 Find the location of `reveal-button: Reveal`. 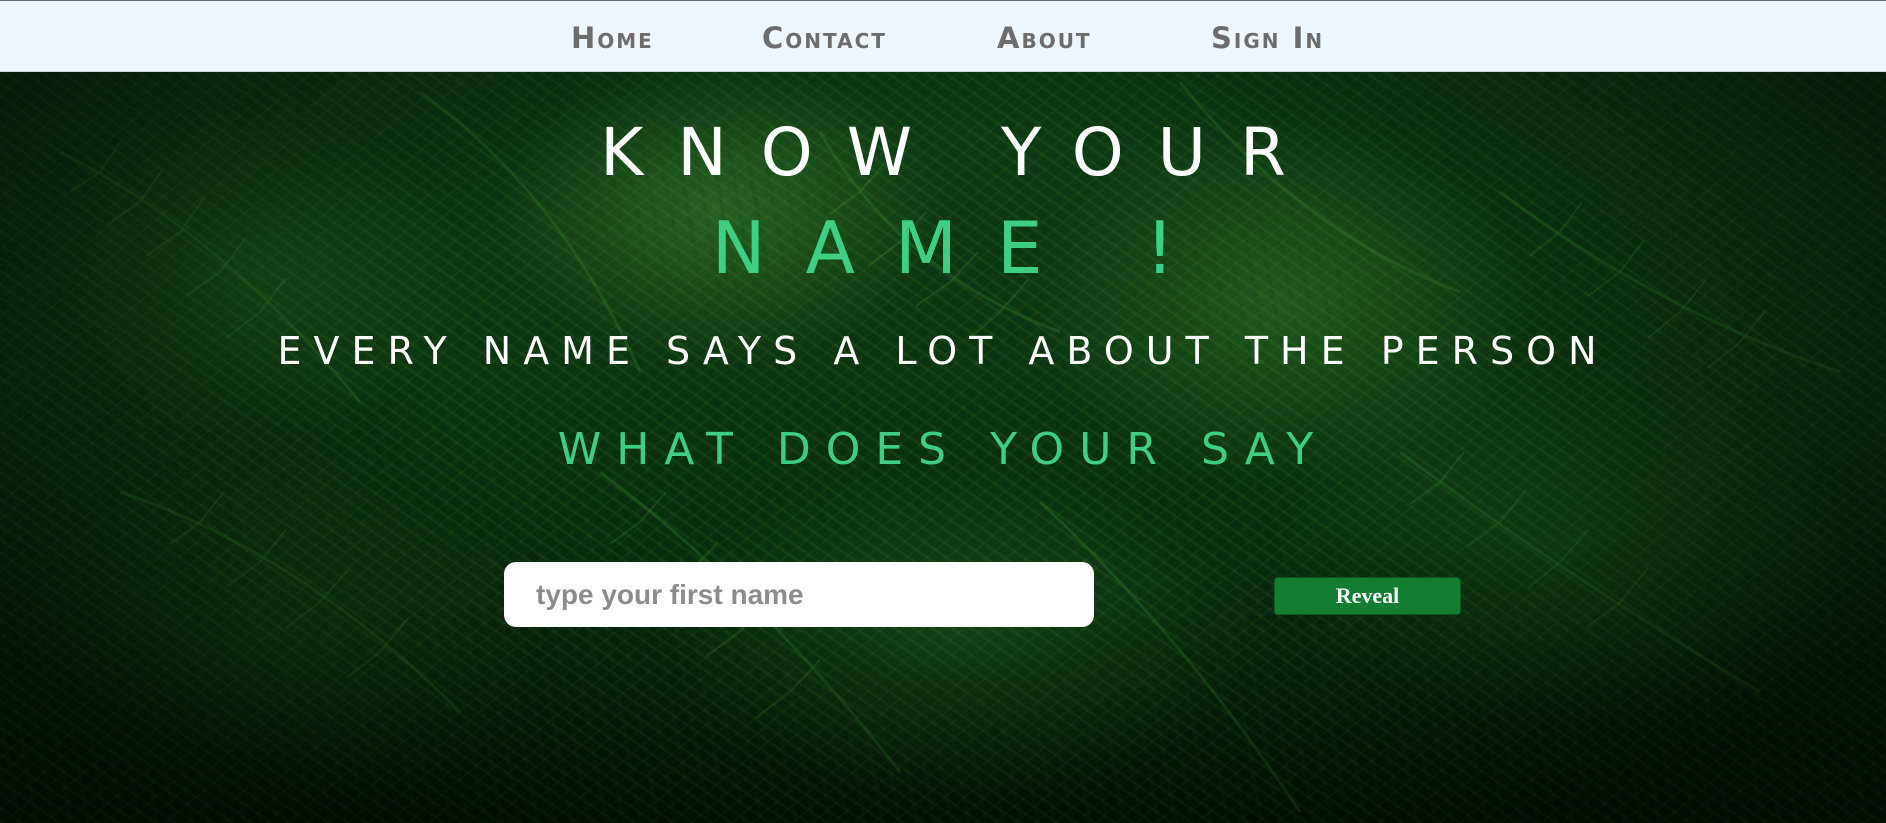

reveal-button: Reveal is located at coordinates (1367, 596).